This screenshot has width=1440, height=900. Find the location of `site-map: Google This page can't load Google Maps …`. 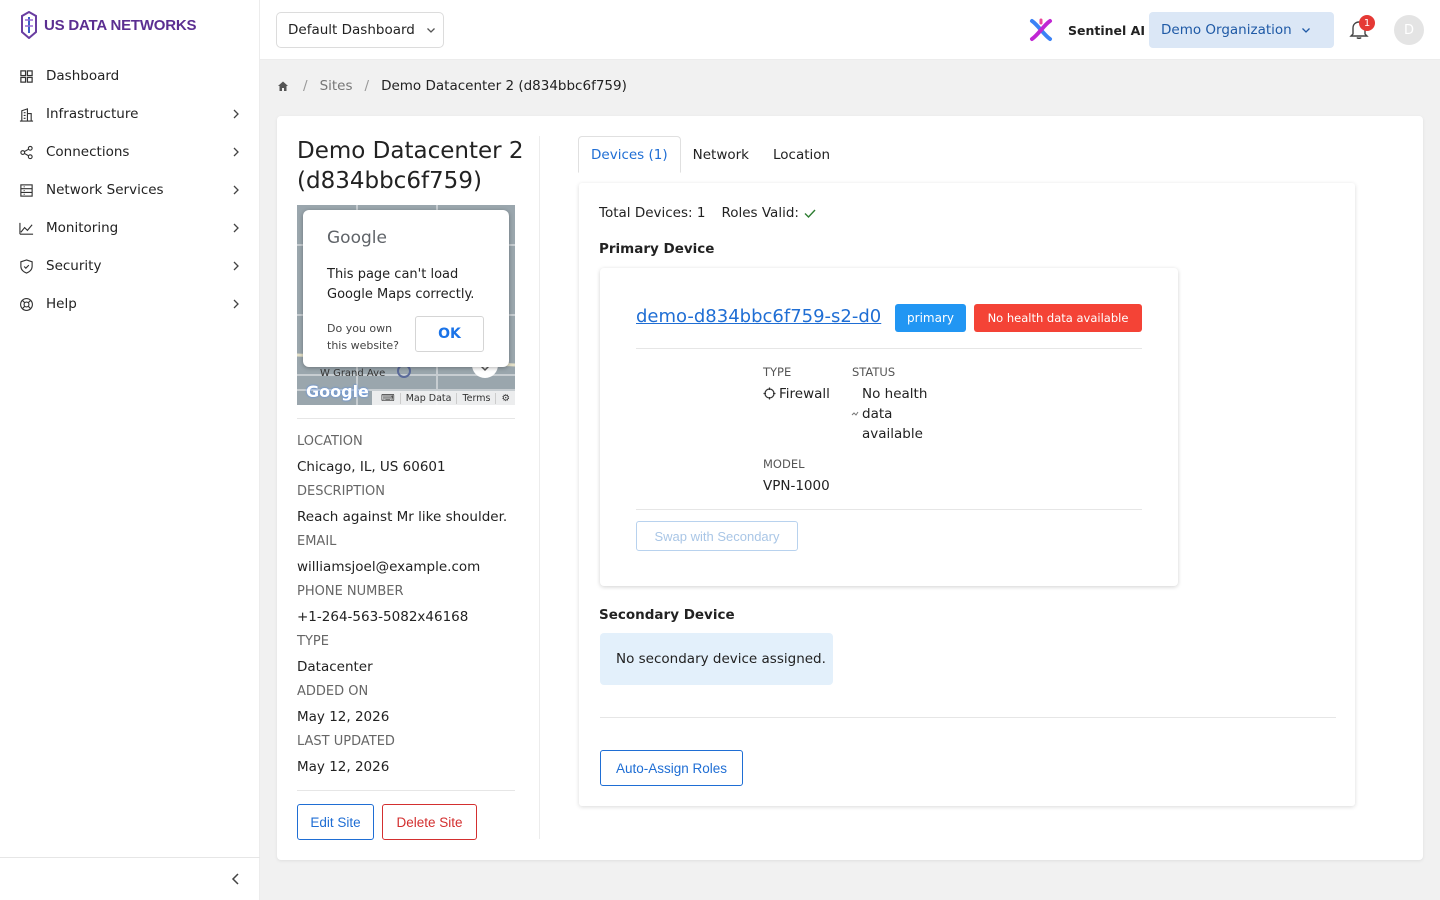

site-map: Google This page can't load Google Maps … is located at coordinates (406, 305).